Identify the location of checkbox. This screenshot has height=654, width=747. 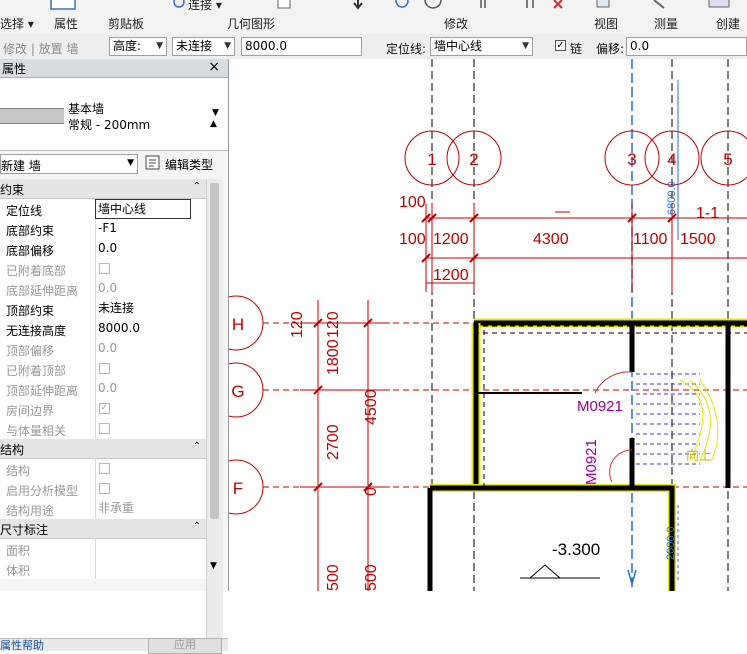
(104, 368).